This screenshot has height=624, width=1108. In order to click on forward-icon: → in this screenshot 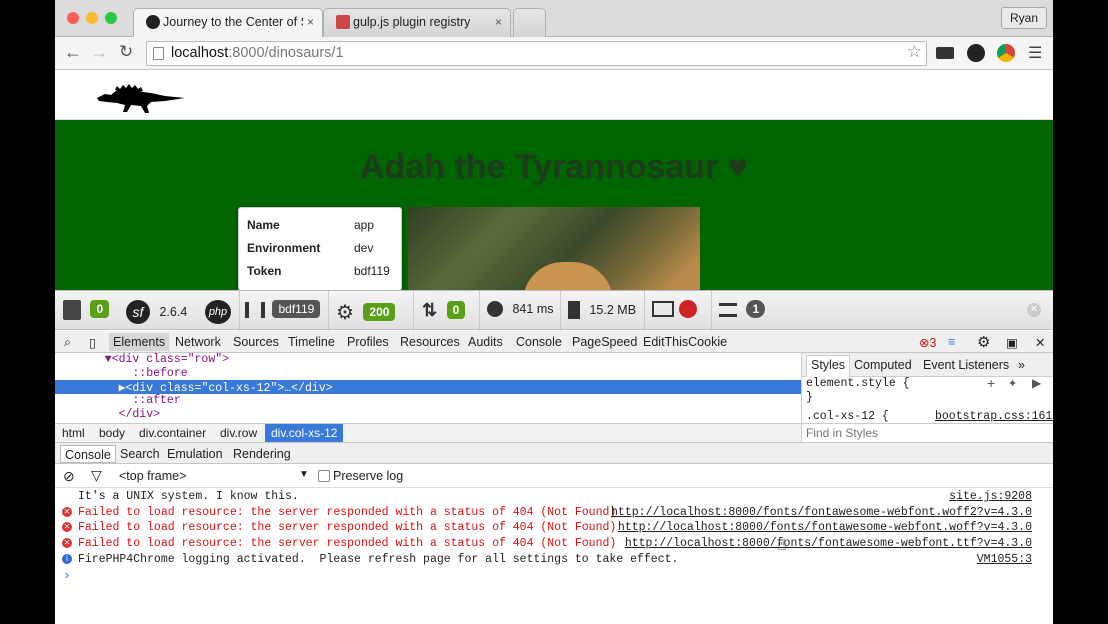, I will do `click(99, 52)`.